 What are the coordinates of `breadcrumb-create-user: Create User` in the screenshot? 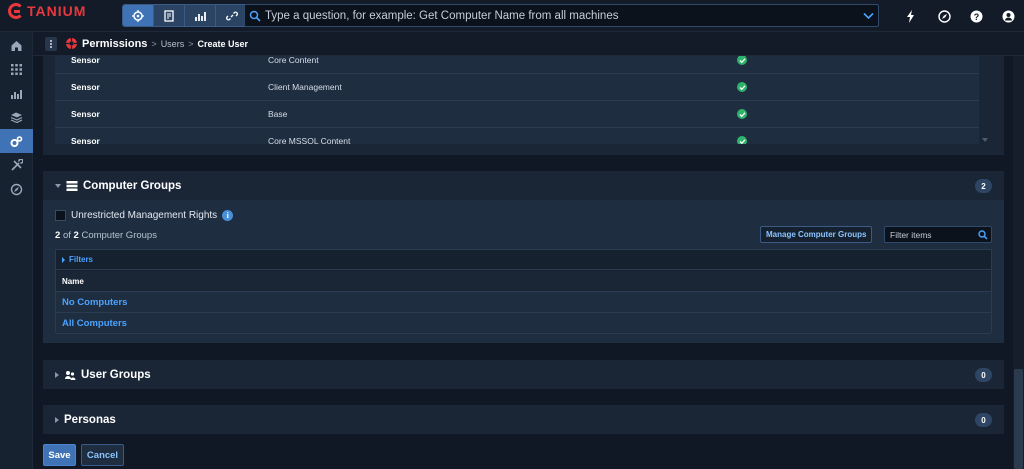 It's located at (222, 43).